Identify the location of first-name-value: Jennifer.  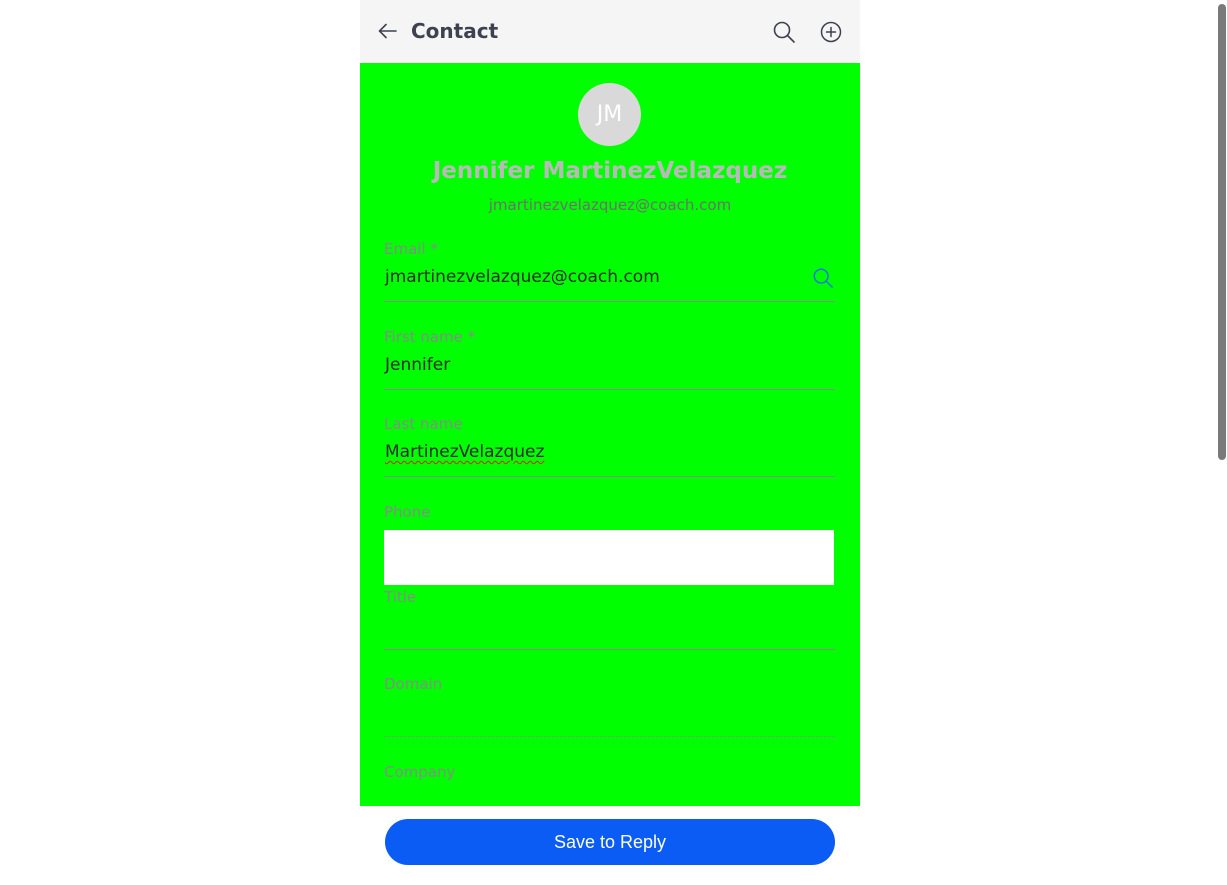
(418, 365).